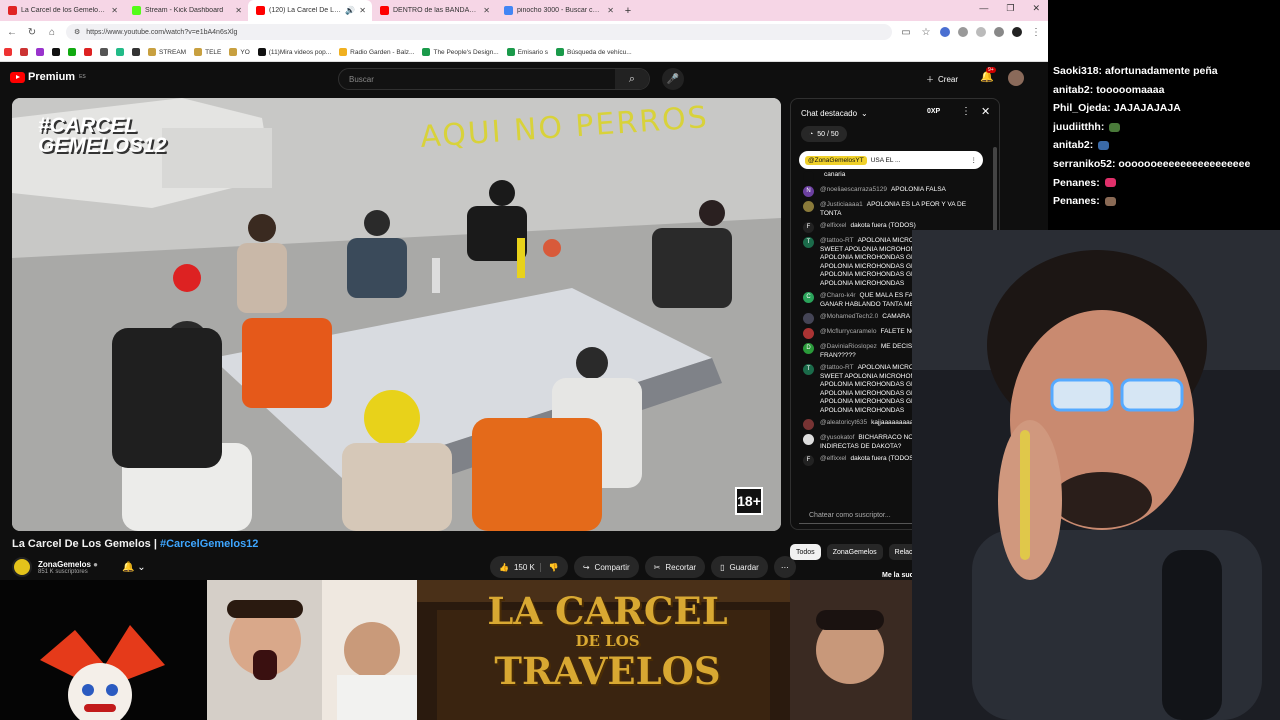 The image size is (1280, 720). What do you see at coordinates (966, 111) in the screenshot?
I see `chat-more-icon: ⋮` at bounding box center [966, 111].